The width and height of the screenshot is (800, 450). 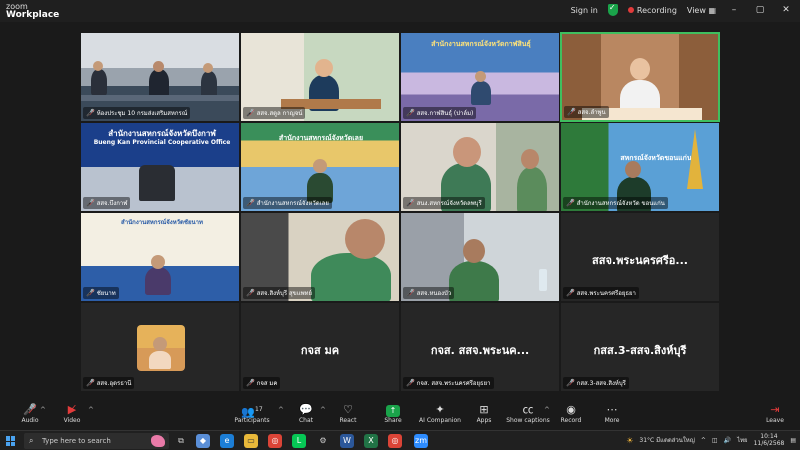 What do you see at coordinates (484, 420) in the screenshot?
I see `apps-label: Apps` at bounding box center [484, 420].